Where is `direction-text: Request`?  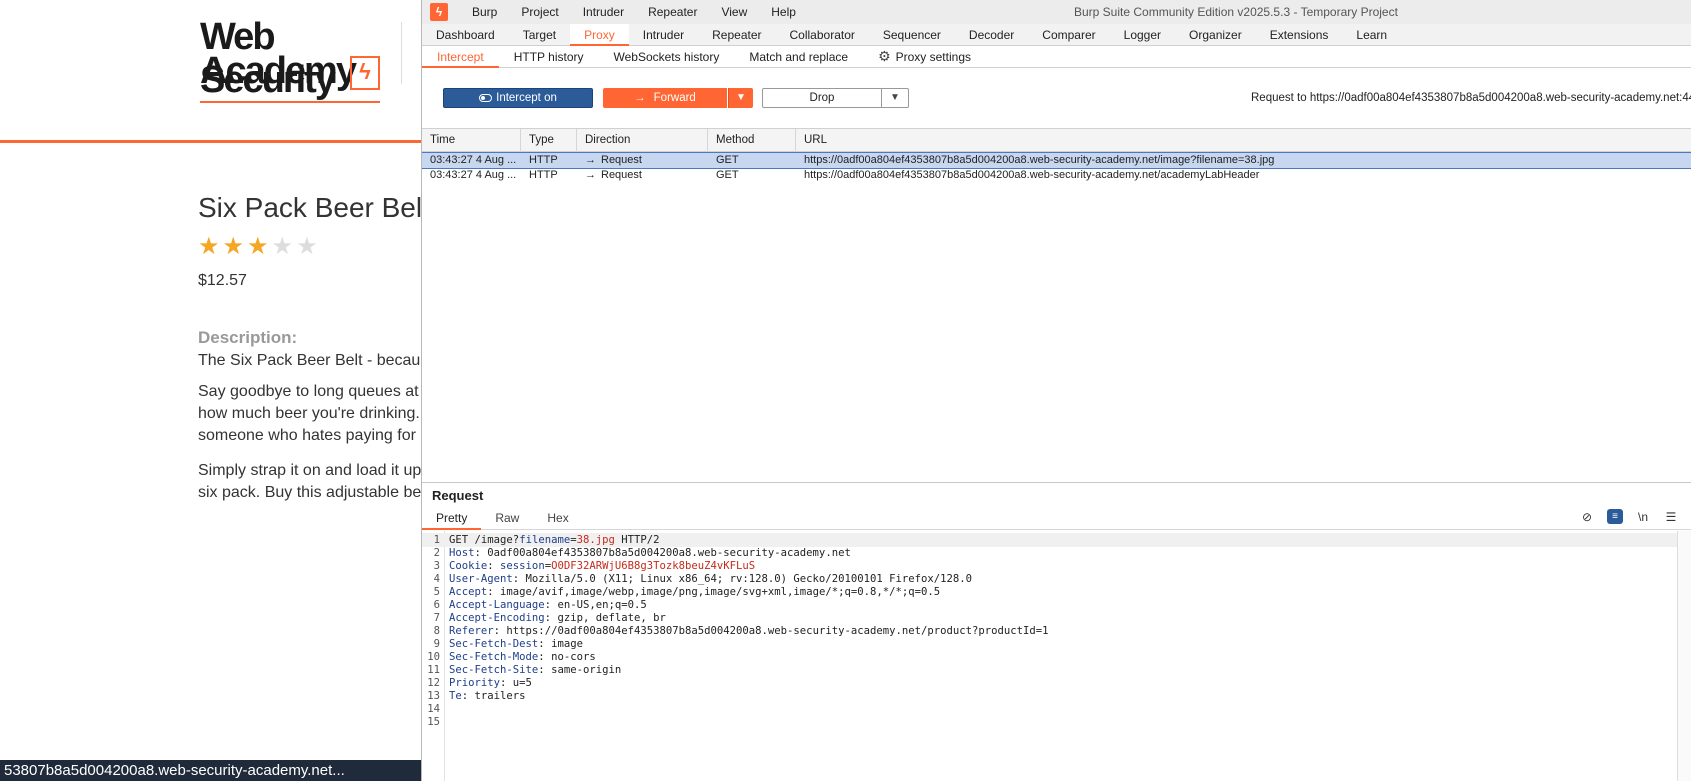
direction-text: Request is located at coordinates (621, 160).